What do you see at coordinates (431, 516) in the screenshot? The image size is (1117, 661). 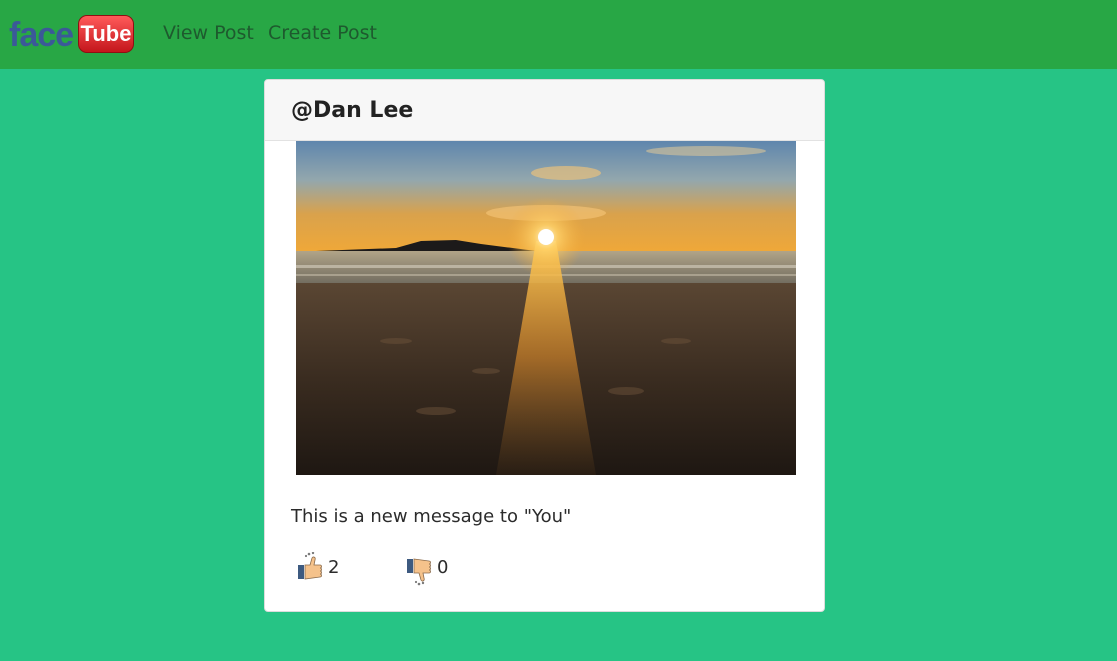 I see `post-message: This is a new message to "You"` at bounding box center [431, 516].